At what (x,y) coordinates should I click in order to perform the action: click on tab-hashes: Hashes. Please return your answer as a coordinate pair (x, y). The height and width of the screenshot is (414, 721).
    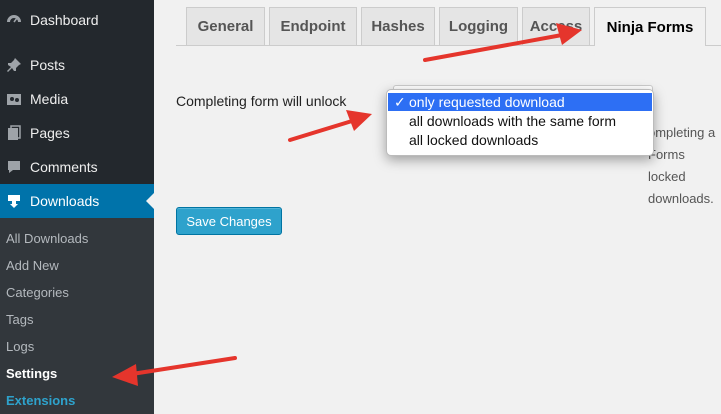
    Looking at the image, I should click on (398, 26).